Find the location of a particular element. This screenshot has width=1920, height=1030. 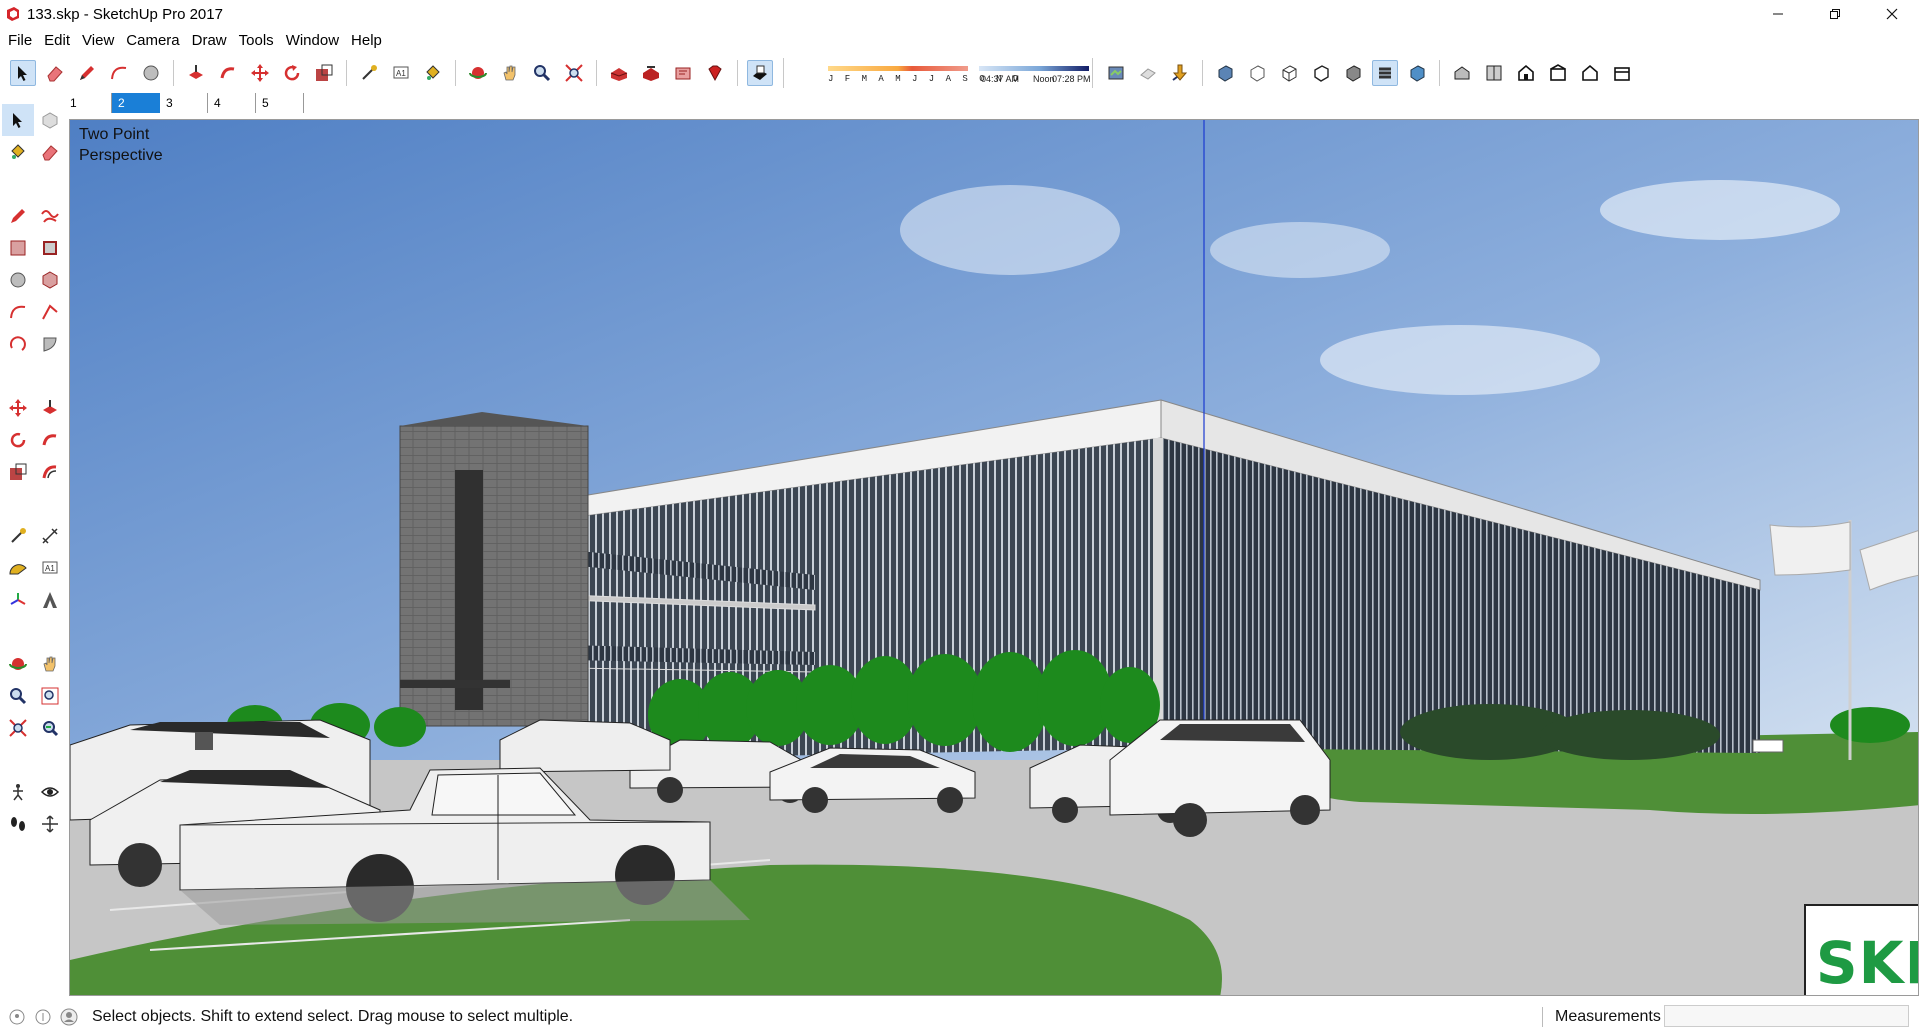

rotated-rectangle-tool is located at coordinates (50, 248).